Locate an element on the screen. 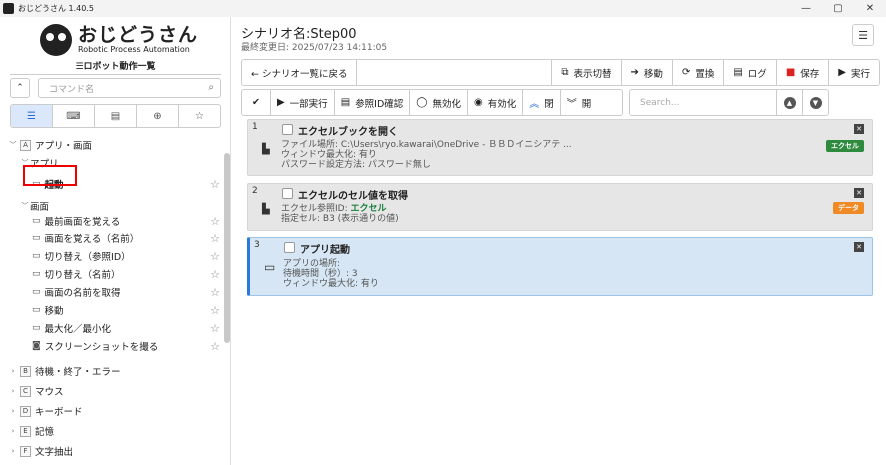  tree-item: › C マウス is located at coordinates (112, 391).